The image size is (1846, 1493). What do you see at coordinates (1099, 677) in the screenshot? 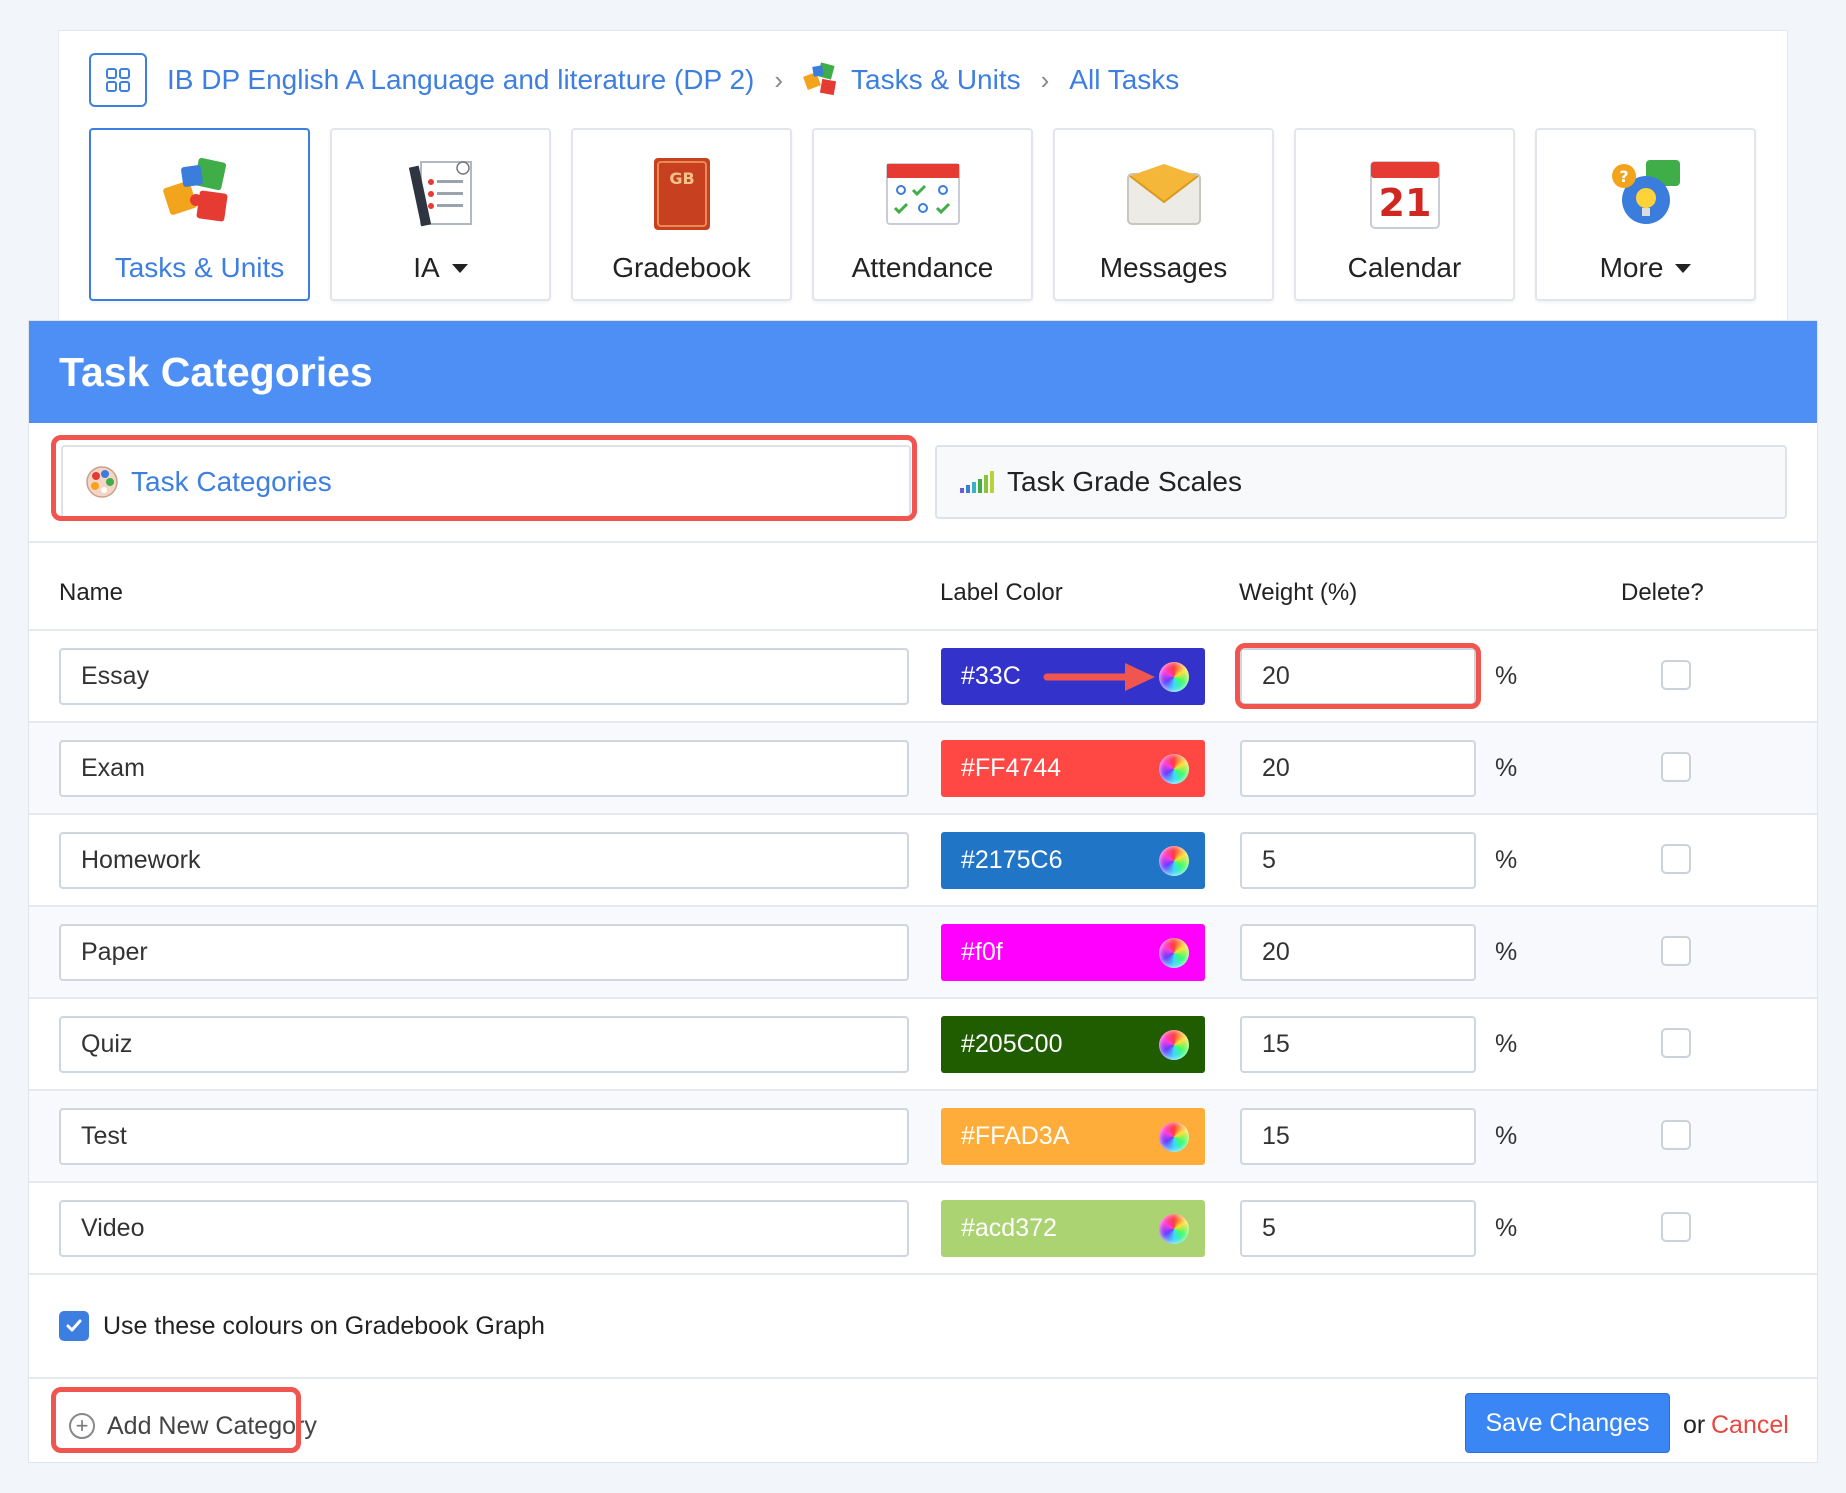
I see `arrow-annotation-icon` at bounding box center [1099, 677].